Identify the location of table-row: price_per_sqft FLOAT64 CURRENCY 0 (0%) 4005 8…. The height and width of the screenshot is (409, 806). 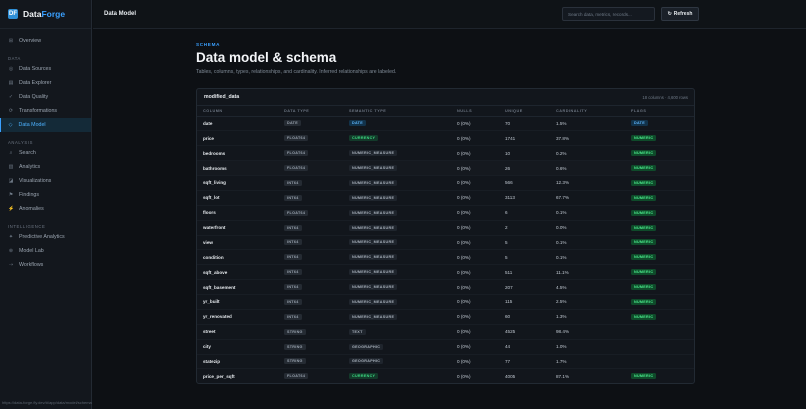
(445, 375).